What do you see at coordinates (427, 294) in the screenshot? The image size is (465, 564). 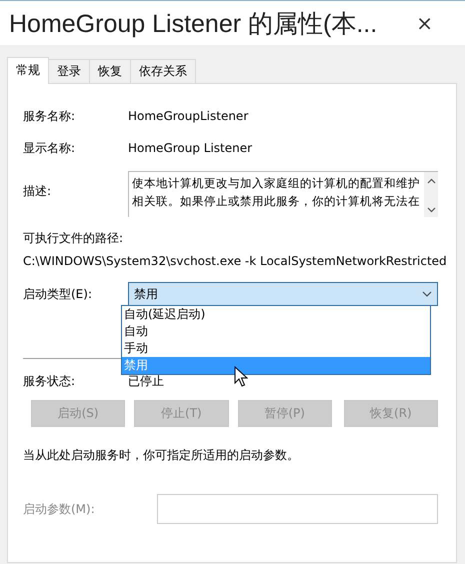 I see `chevron-down-icon` at bounding box center [427, 294].